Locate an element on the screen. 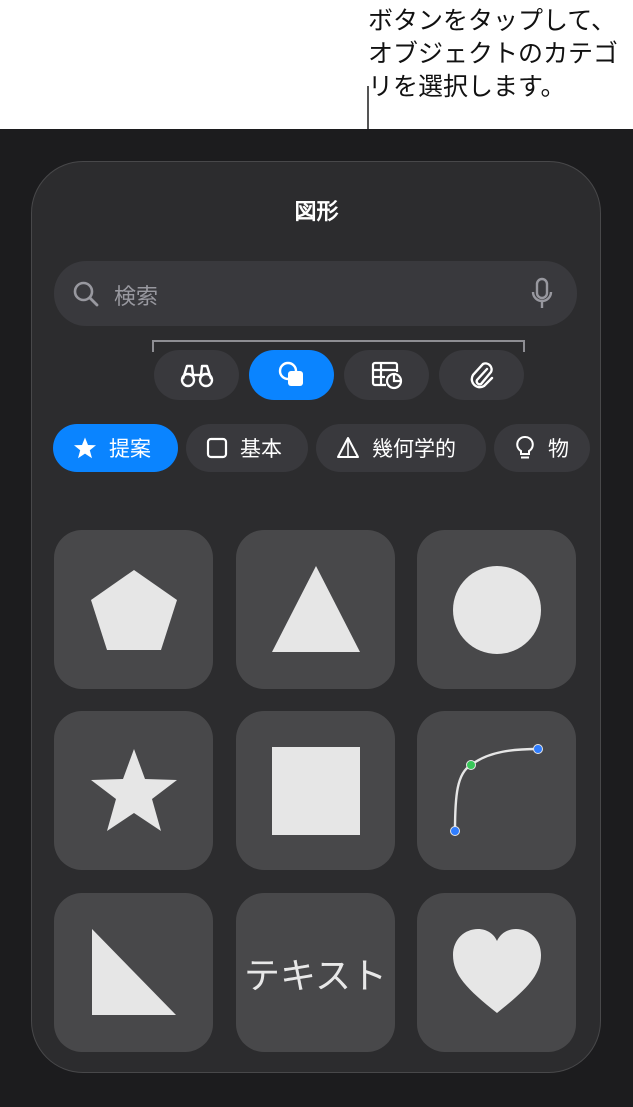 The width and height of the screenshot is (633, 1107). shape-tile-right-triangle is located at coordinates (133, 972).